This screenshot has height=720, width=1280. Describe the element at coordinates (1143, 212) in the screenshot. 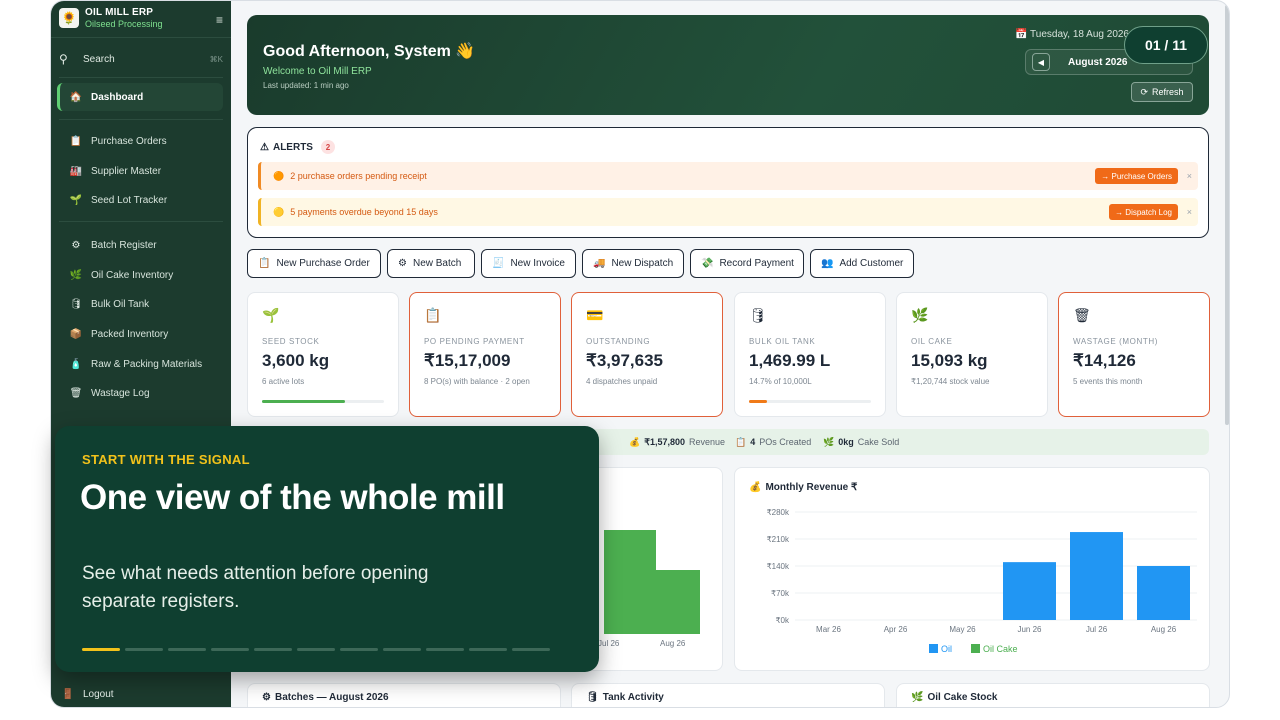

I see `dispatch-log-link-button: → Dispatch Log` at that location.